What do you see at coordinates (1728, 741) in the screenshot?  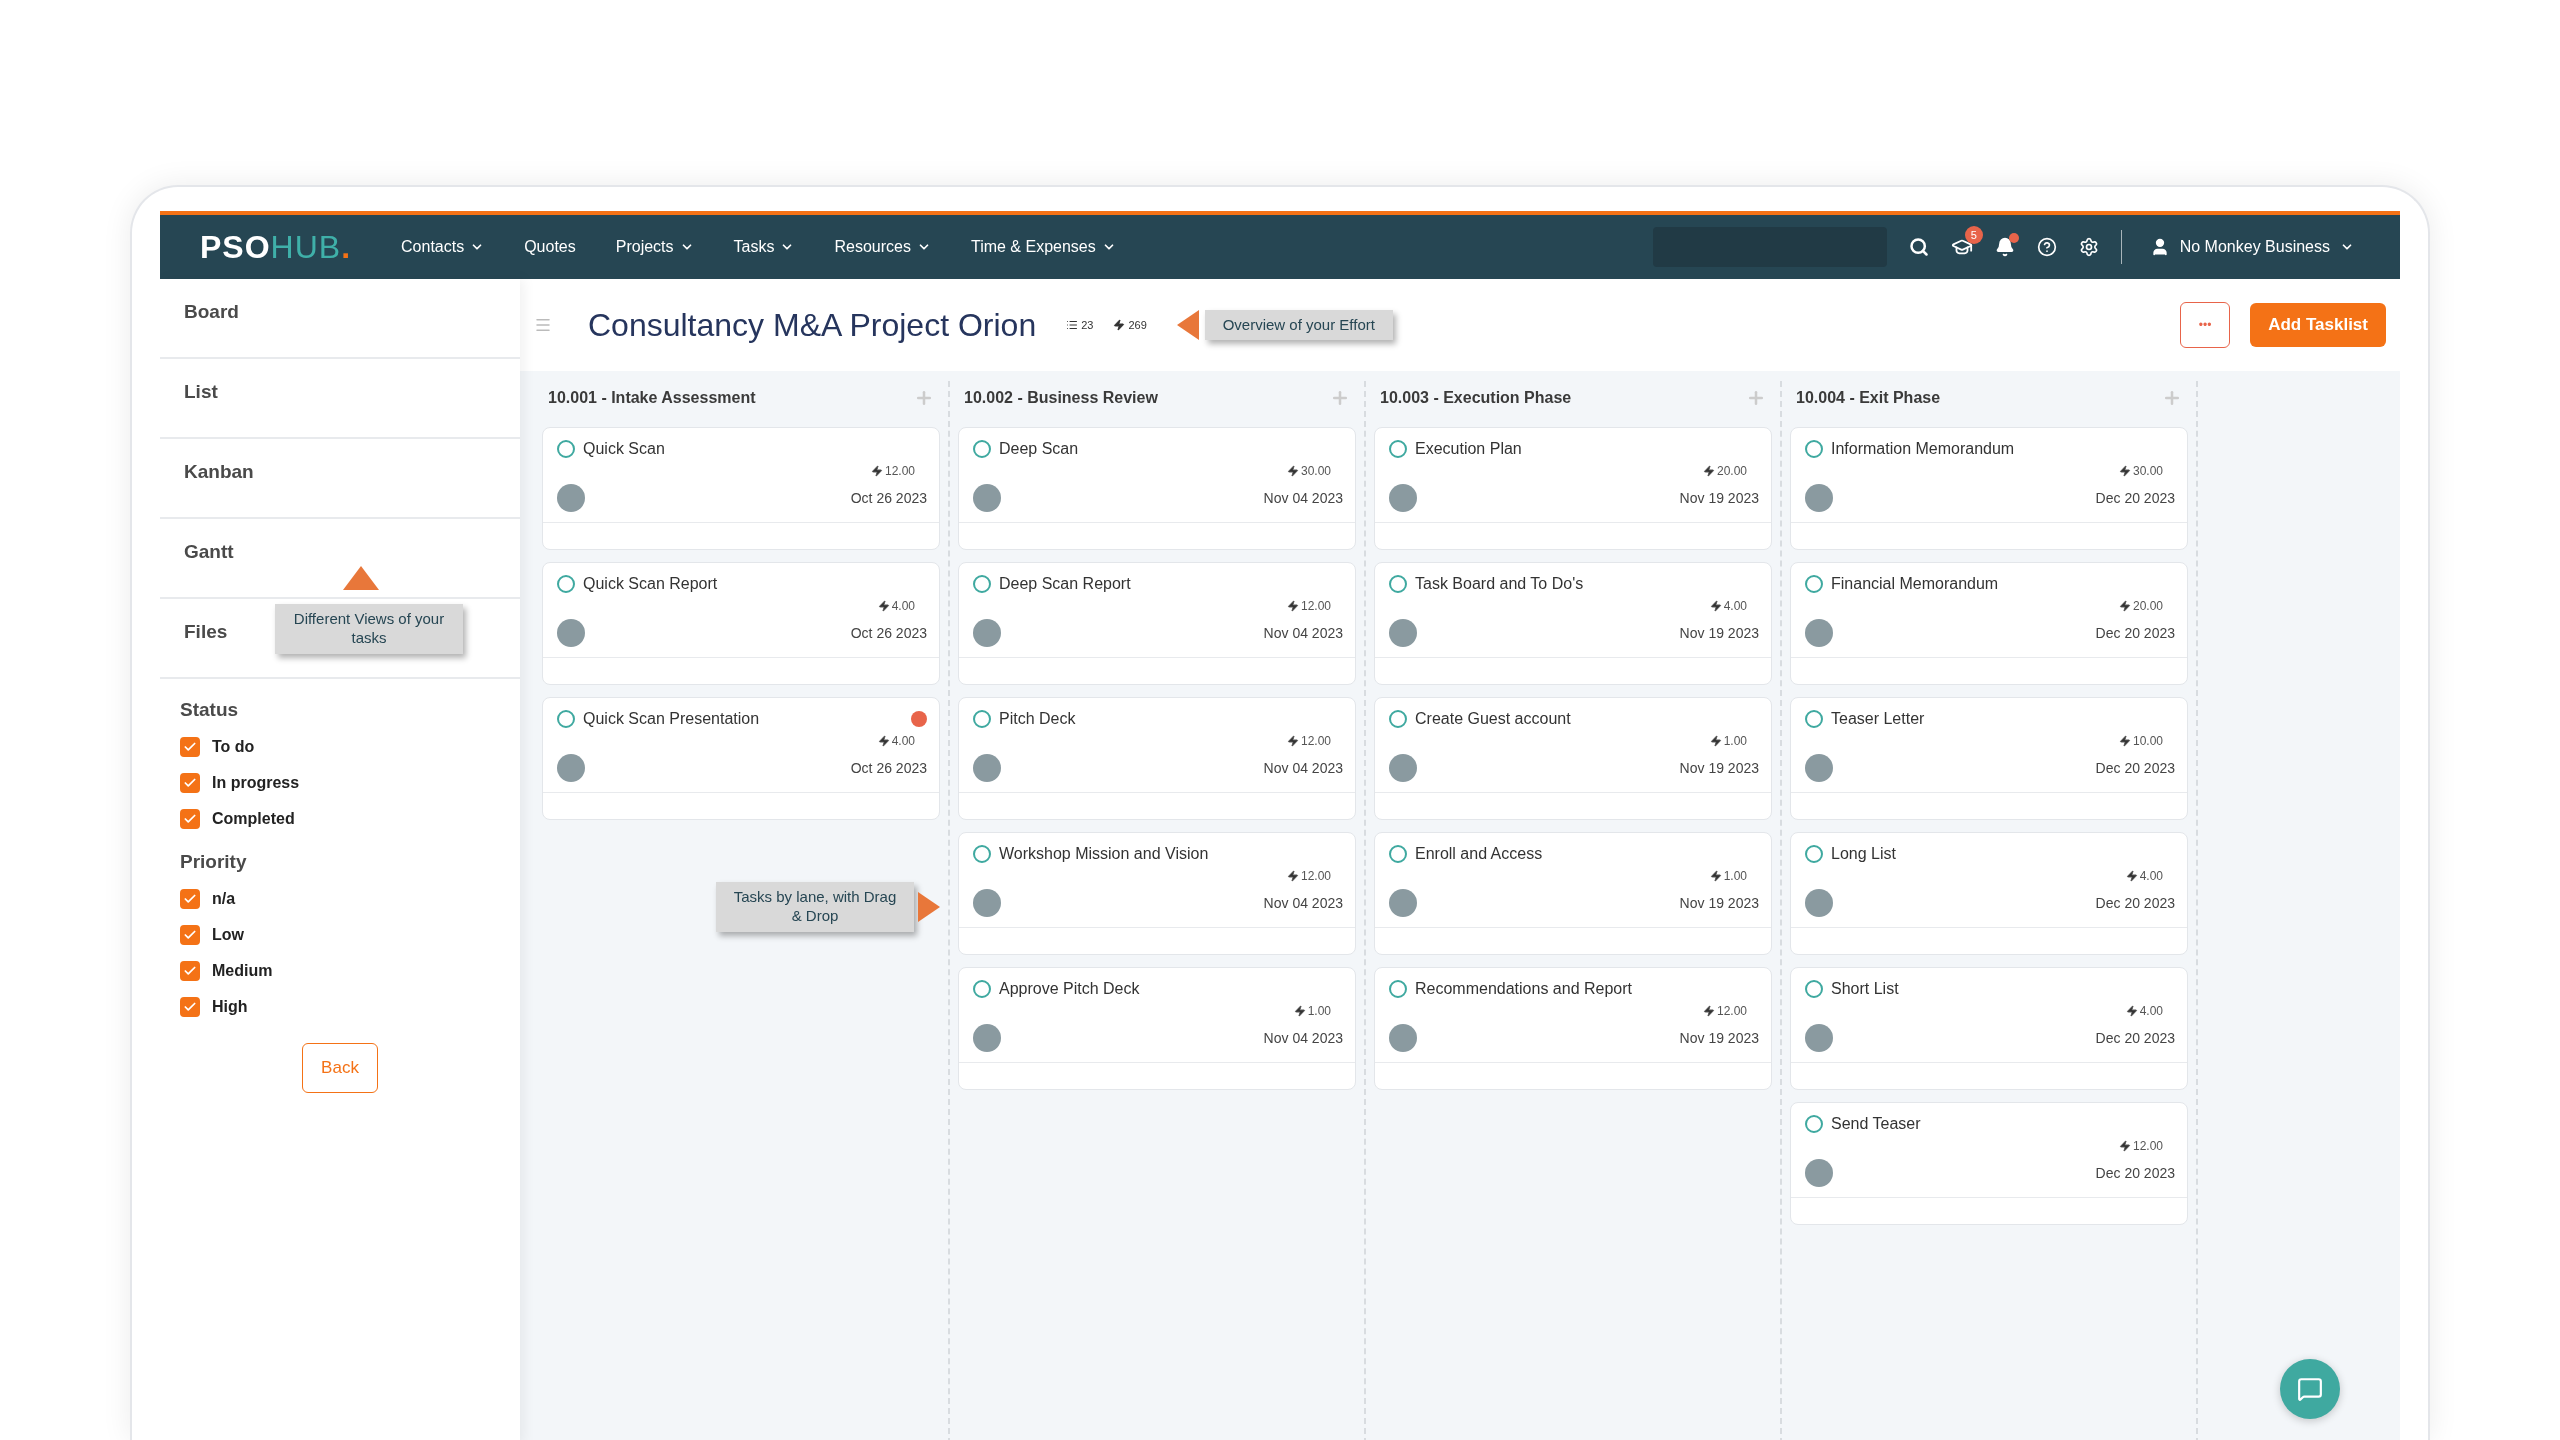 I see `effort-label: 1.00` at bounding box center [1728, 741].